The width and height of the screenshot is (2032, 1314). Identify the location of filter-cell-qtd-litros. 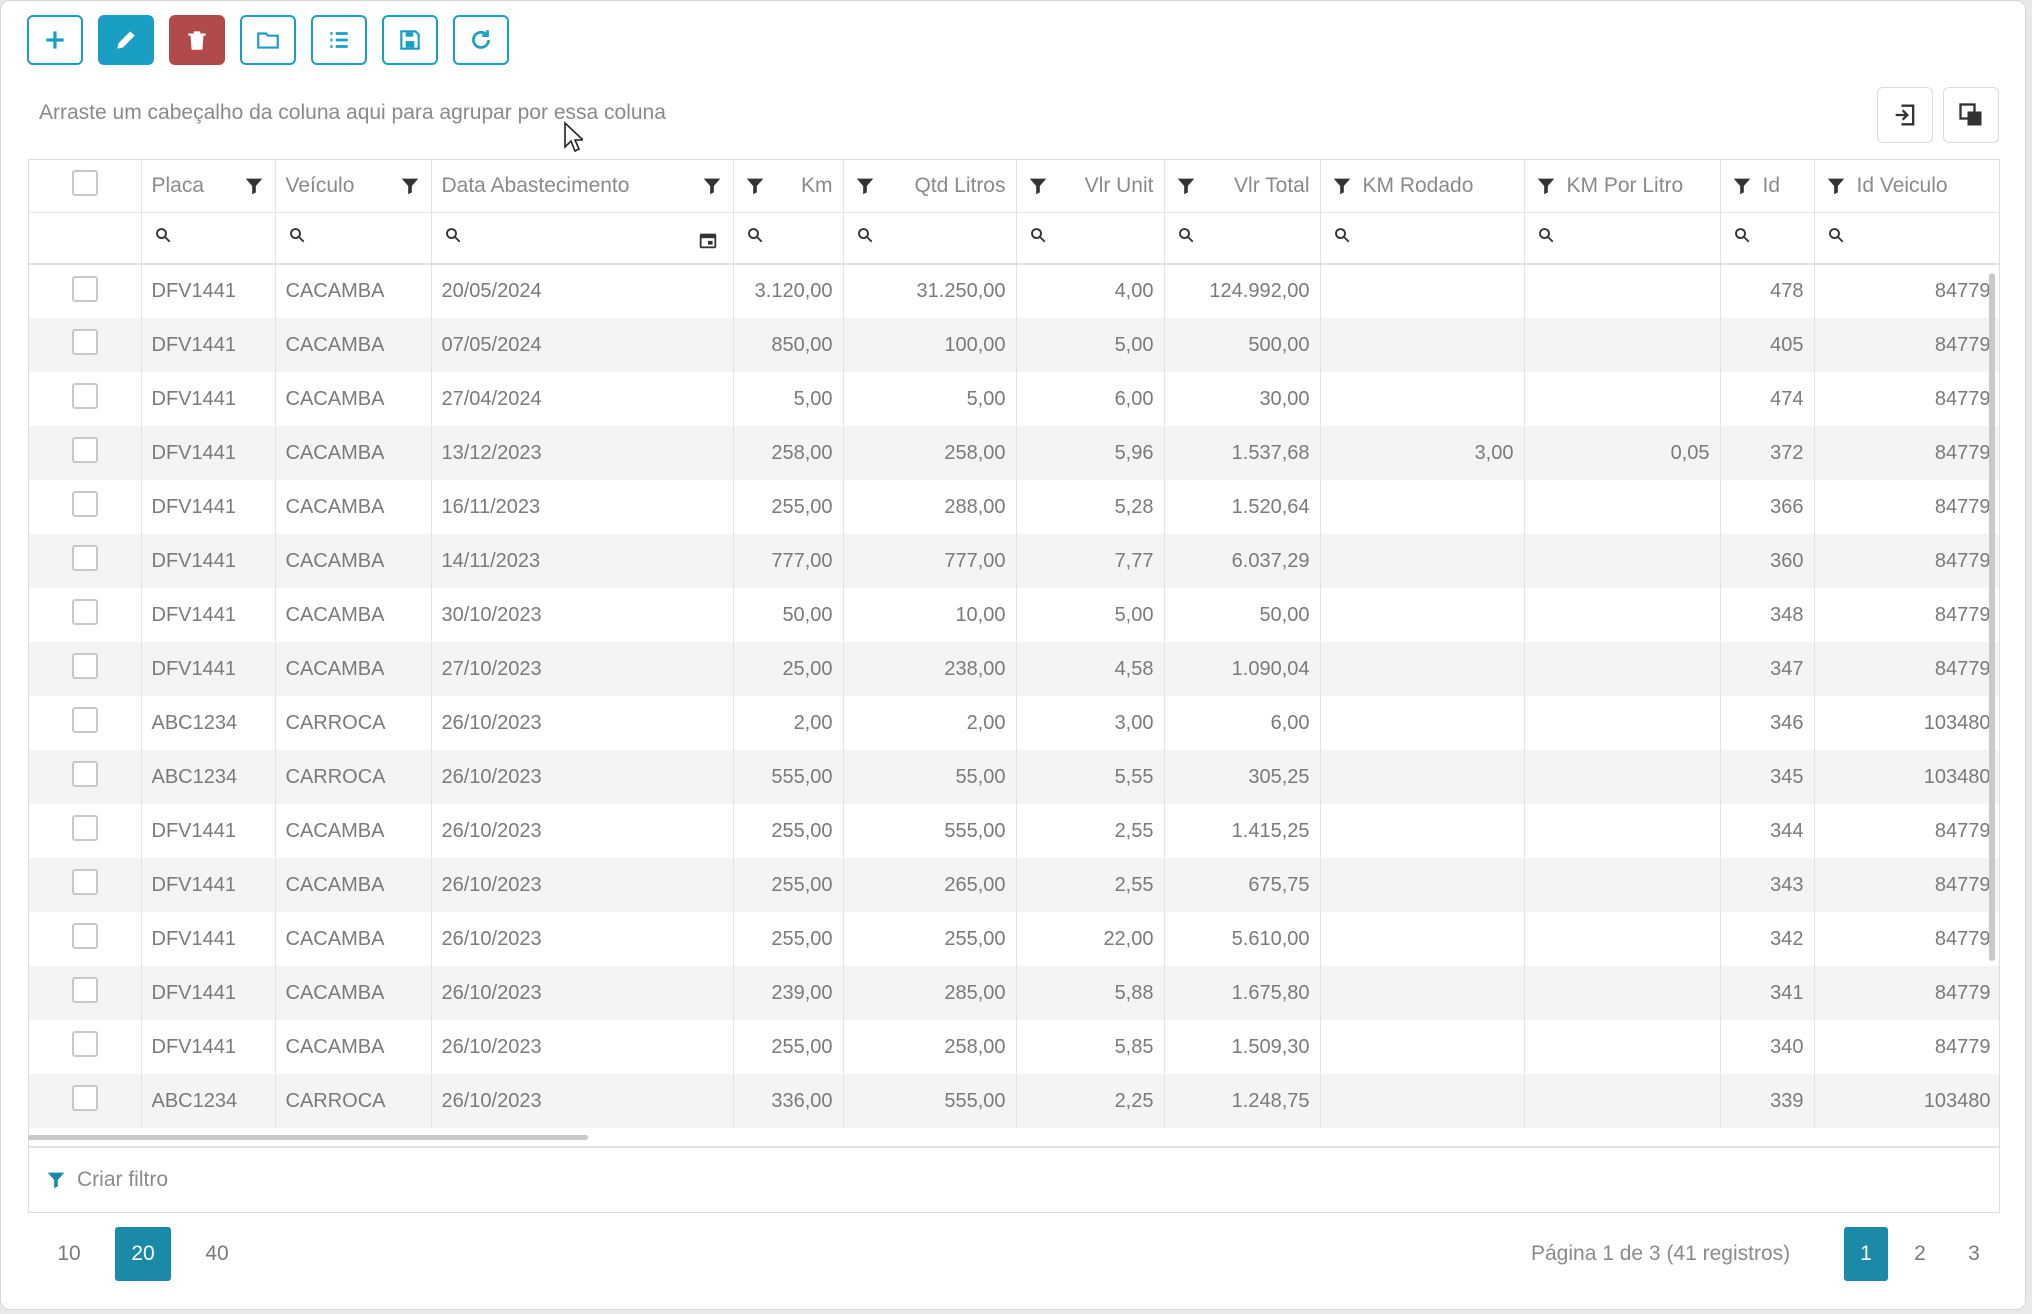
(930, 238).